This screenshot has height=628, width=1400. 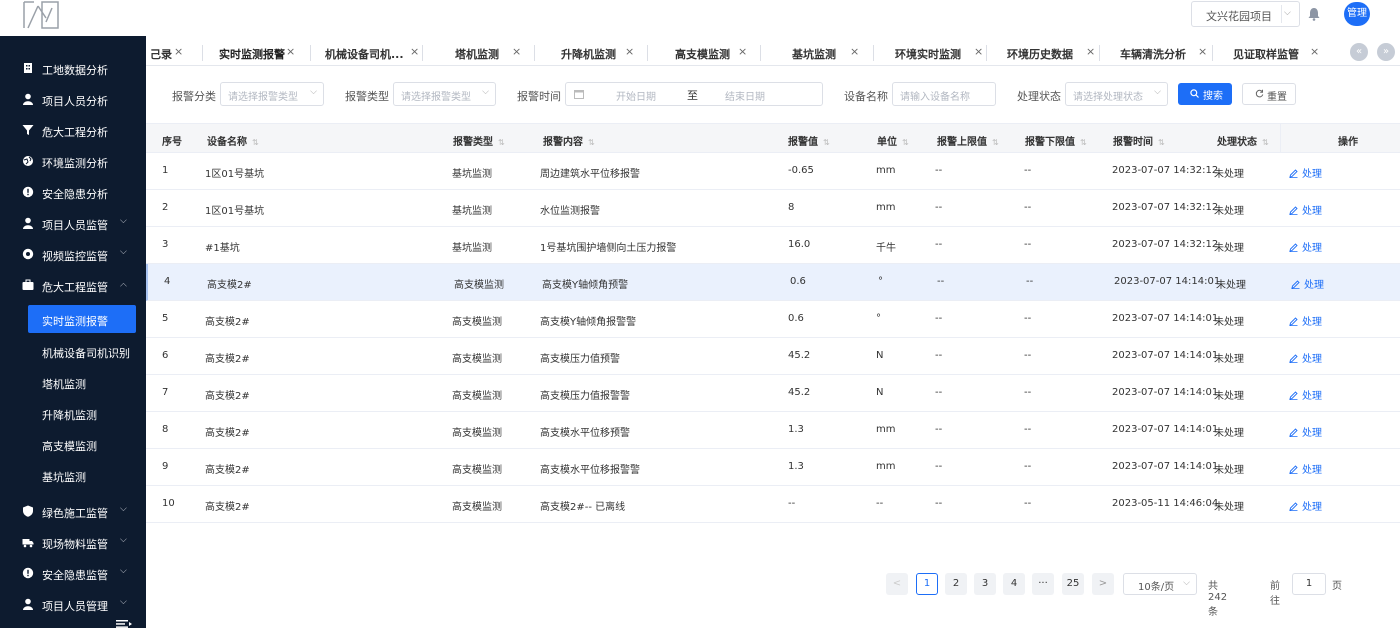 What do you see at coordinates (73, 254) in the screenshot?
I see `sidebar-item-video-monitoring: 视频监控监管 ⌵` at bounding box center [73, 254].